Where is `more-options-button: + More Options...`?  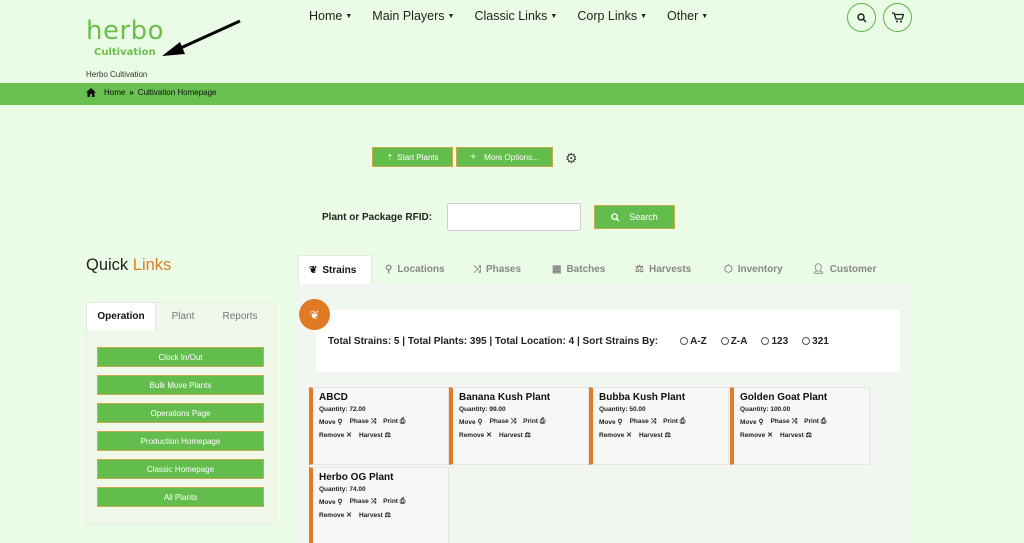
more-options-button: + More Options... is located at coordinates (504, 157).